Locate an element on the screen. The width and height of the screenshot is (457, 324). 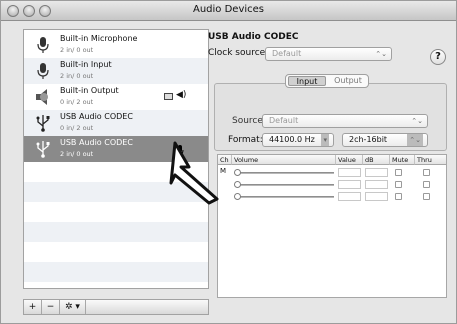
default-output-icon is located at coordinates (168, 96).